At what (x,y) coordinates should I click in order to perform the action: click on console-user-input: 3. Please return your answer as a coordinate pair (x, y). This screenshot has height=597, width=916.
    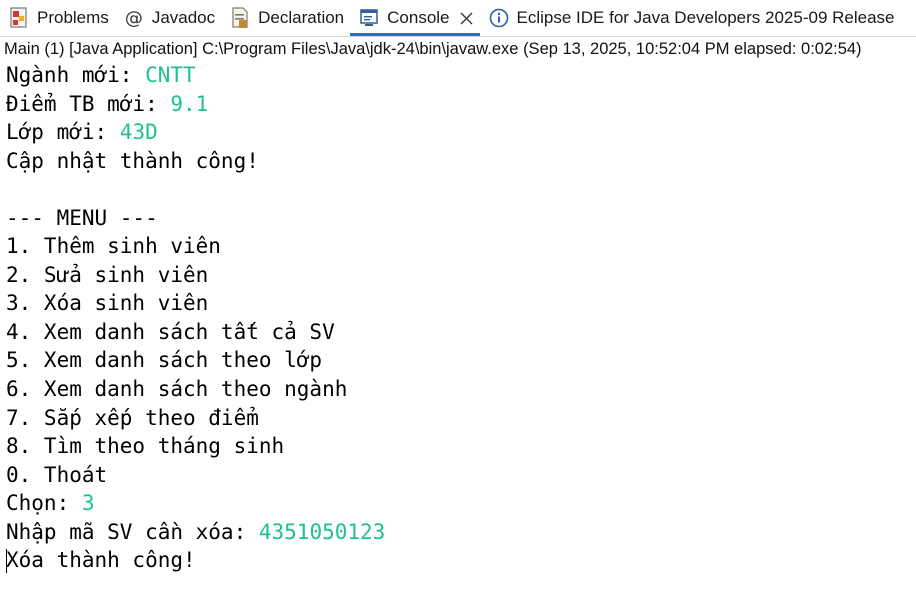
    Looking at the image, I should click on (88, 503).